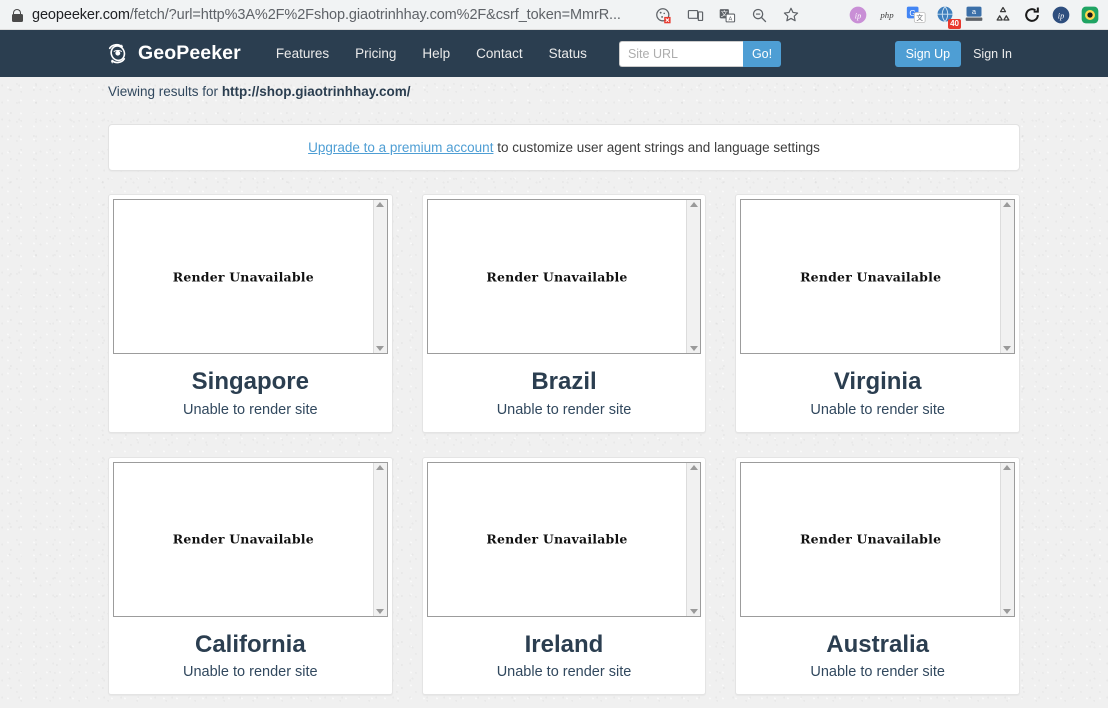 This screenshot has width=1108, height=708. Describe the element at coordinates (375, 53) in the screenshot. I see `nav-item-pricing: Pricing` at that location.